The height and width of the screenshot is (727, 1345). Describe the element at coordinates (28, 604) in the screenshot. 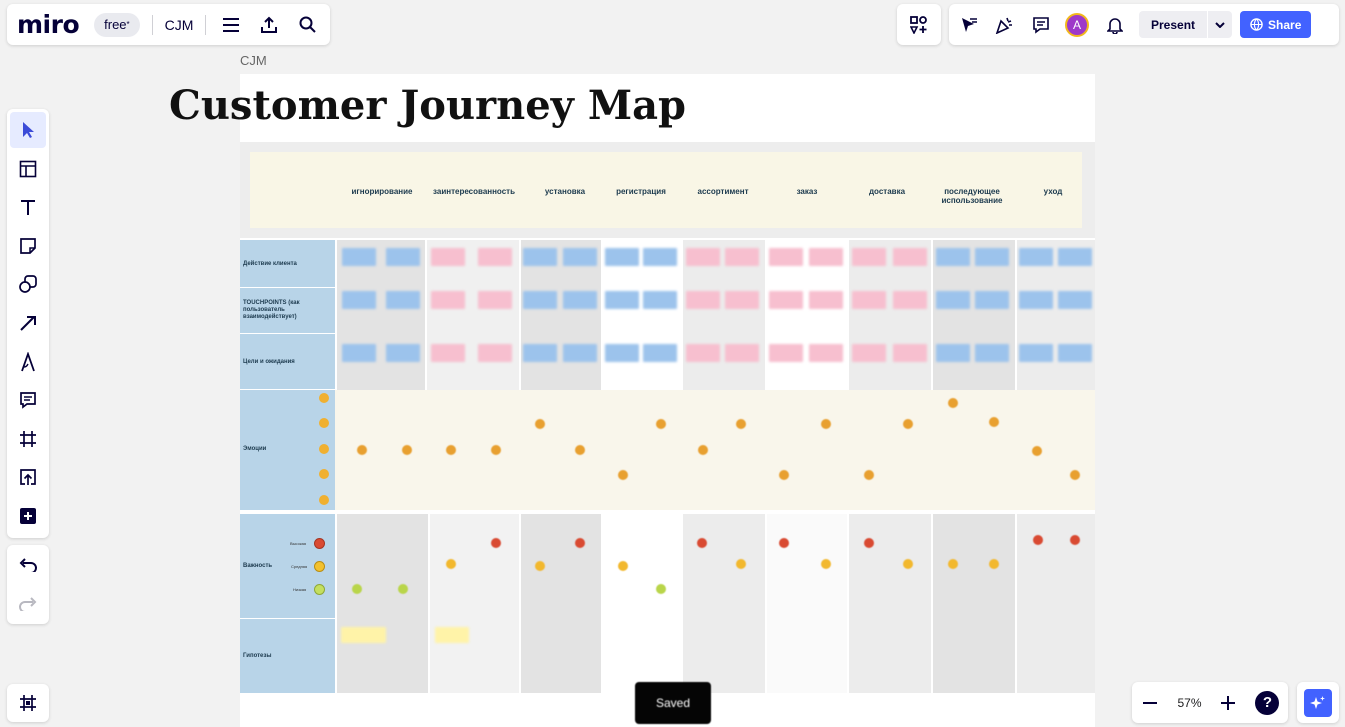

I see `redo-icon` at that location.